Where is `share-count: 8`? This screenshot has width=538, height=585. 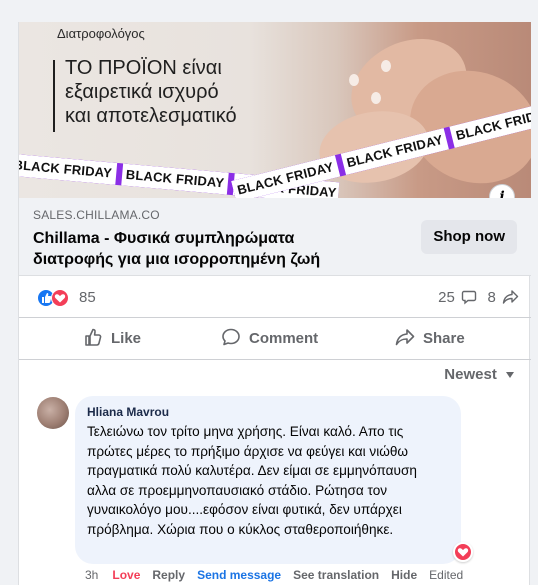
share-count: 8 is located at coordinates (503, 297).